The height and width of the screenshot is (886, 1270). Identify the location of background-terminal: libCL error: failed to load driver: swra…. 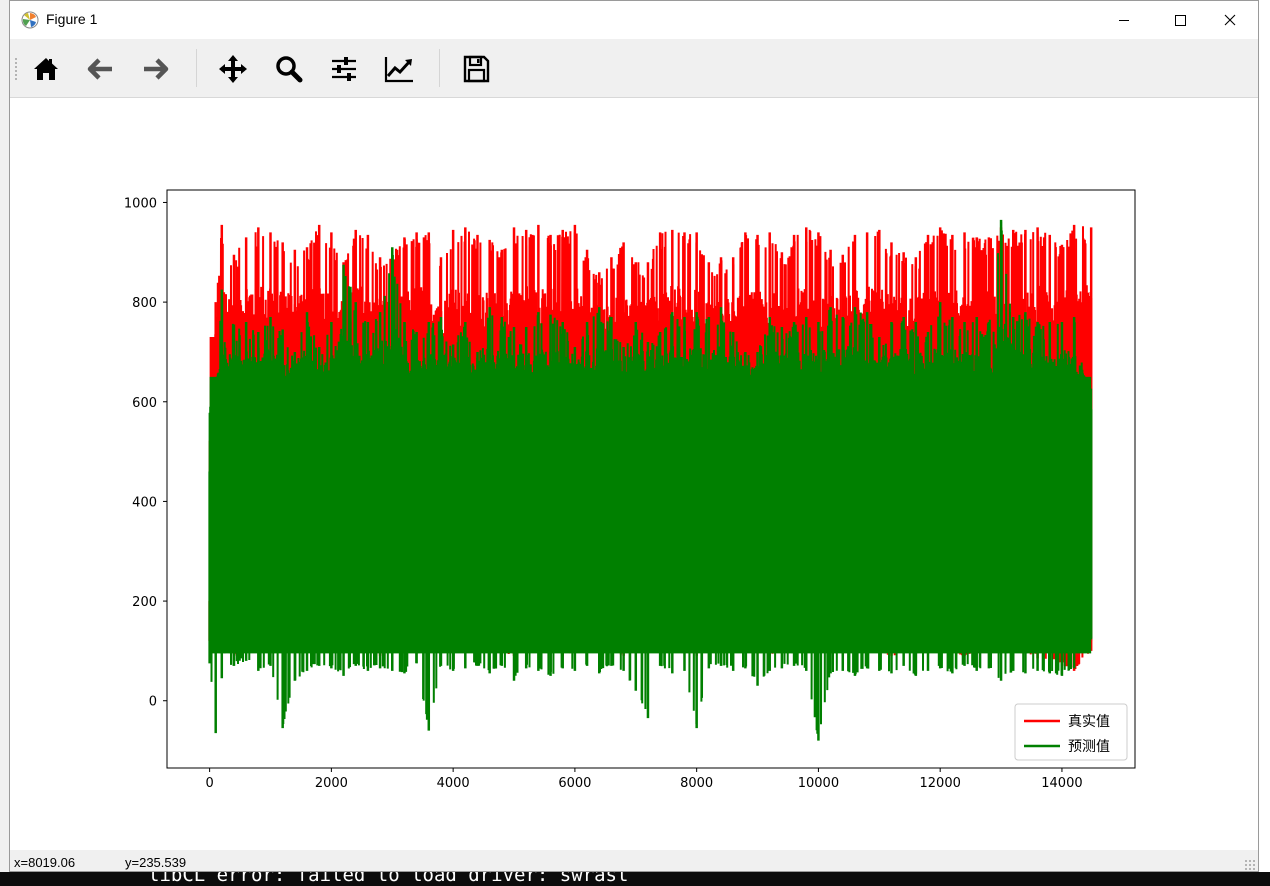
(635, 879).